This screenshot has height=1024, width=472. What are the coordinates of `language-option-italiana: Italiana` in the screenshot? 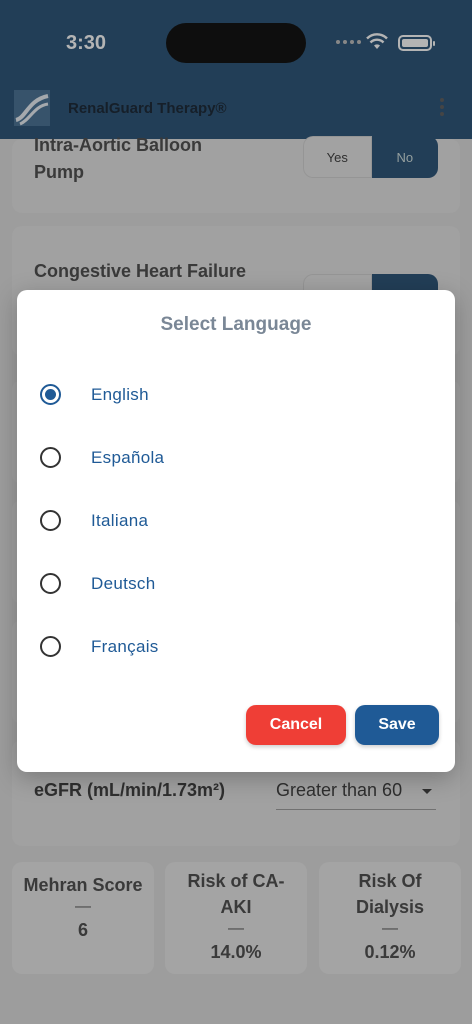 It's located at (236, 521).